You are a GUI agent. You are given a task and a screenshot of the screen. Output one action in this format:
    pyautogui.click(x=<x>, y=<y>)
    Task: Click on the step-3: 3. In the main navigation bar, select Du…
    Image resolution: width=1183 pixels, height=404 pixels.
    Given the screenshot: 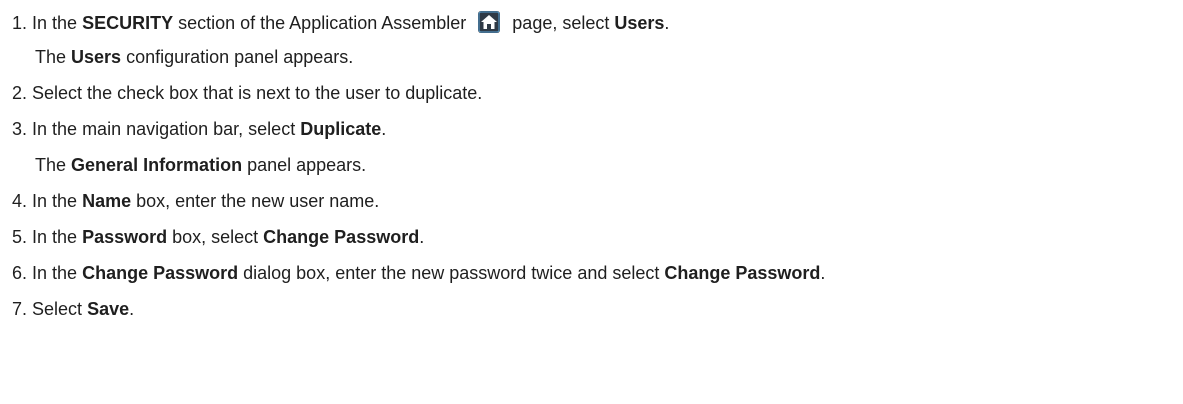 What is the action you would take?
    pyautogui.click(x=597, y=129)
    